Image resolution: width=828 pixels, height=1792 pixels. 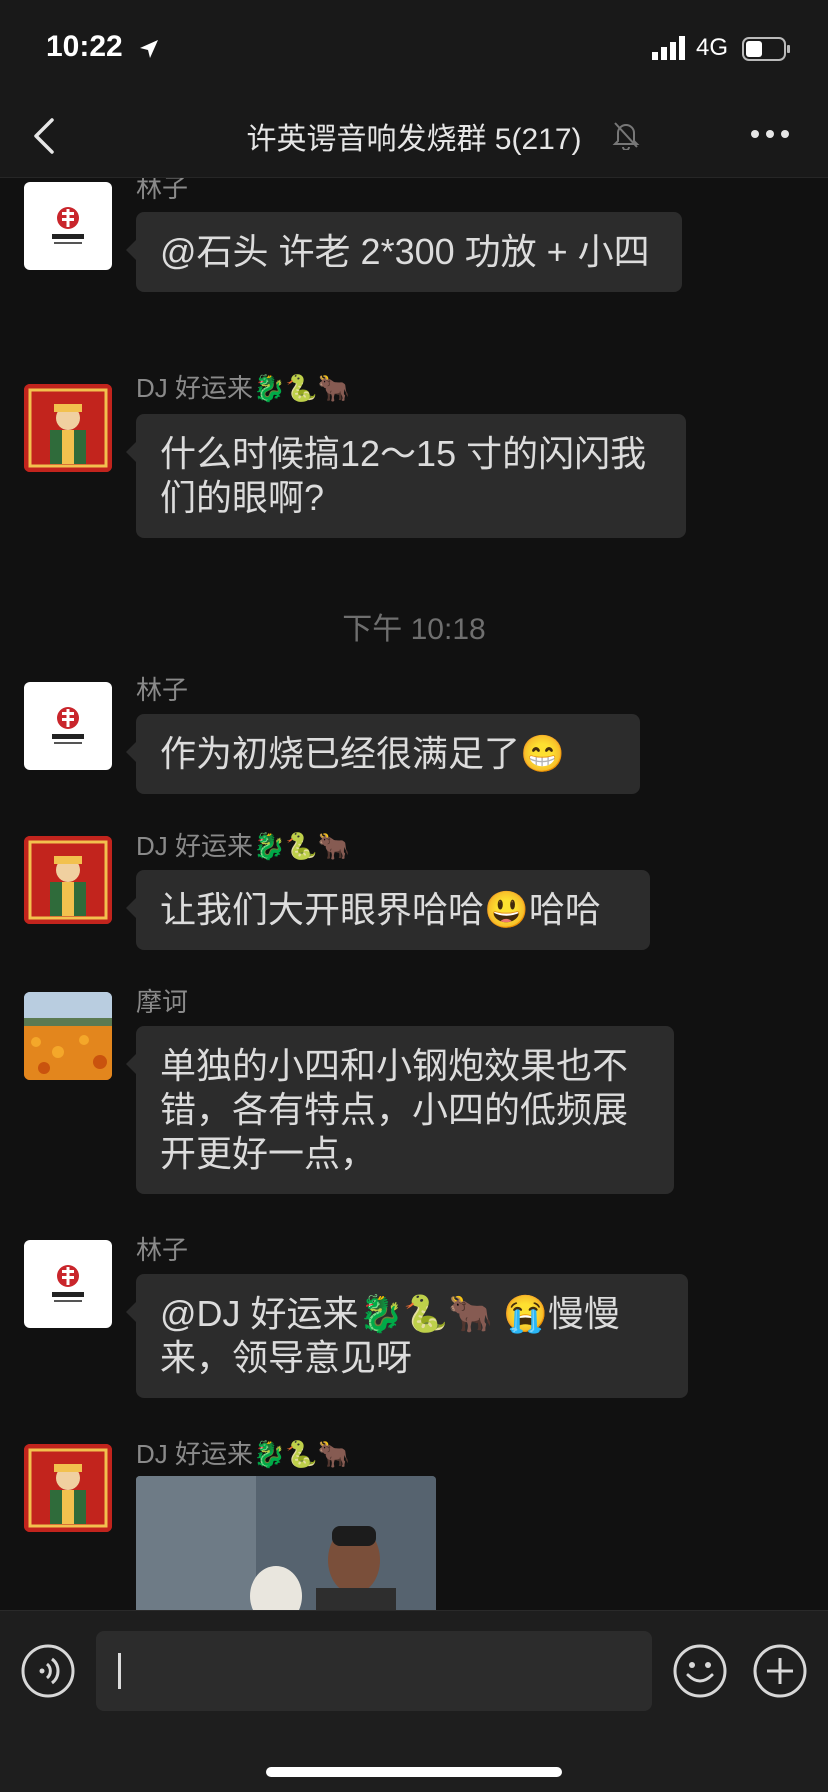 I want to click on bell-slash-icon, so click(x=626, y=136).